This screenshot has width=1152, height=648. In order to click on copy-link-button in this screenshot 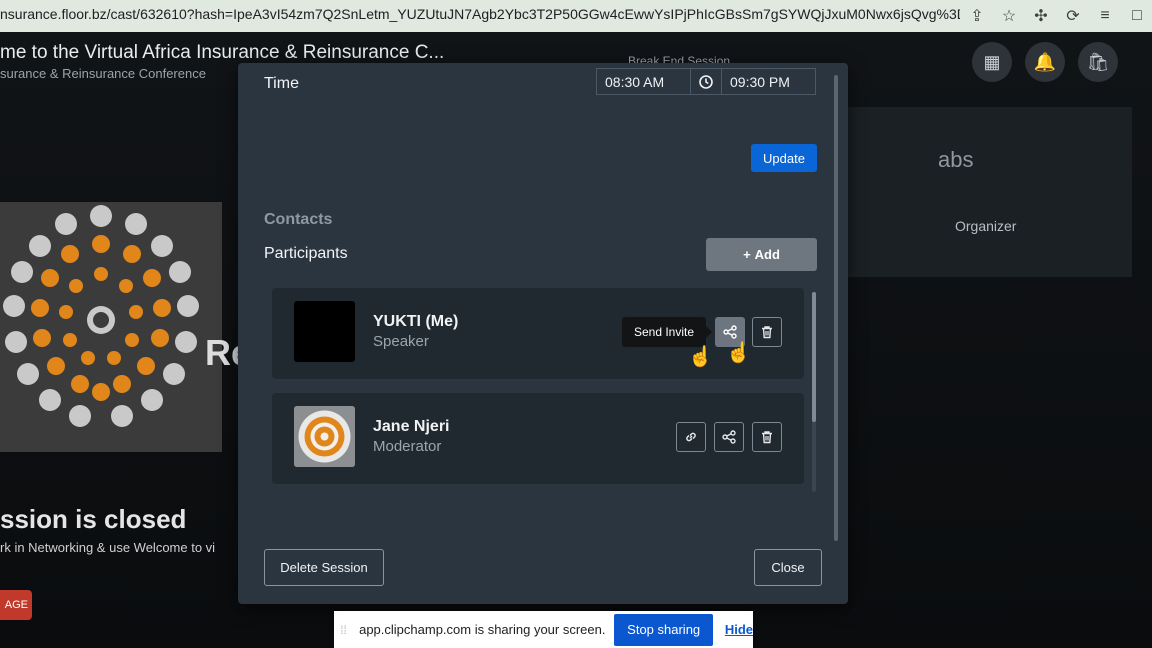, I will do `click(691, 437)`.